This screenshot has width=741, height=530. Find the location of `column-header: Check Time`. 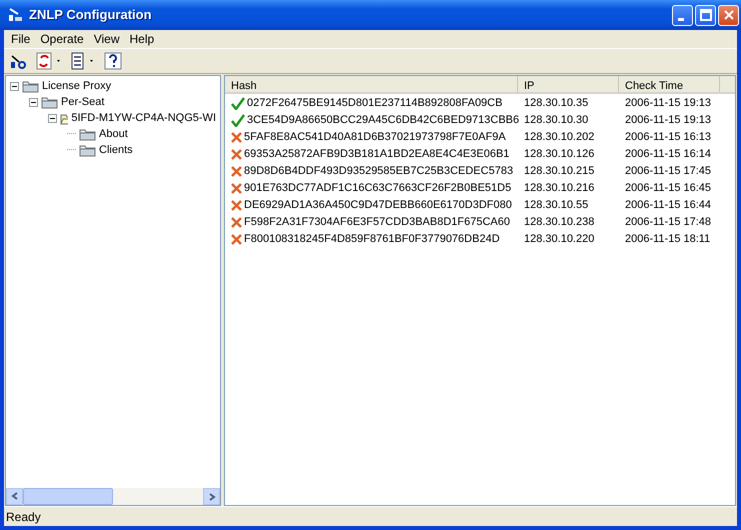

column-header: Check Time is located at coordinates (669, 84).